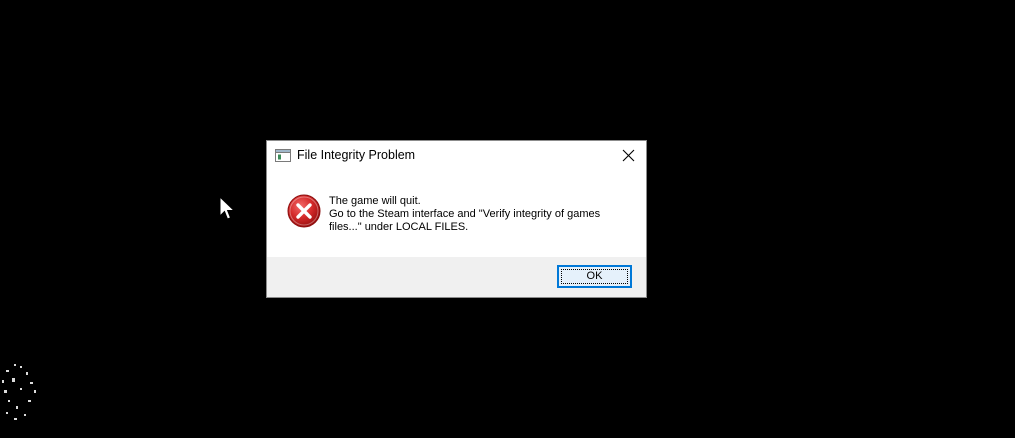 The width and height of the screenshot is (1015, 438). I want to click on dialog-titlebar: File Integrity Problem, so click(456, 156).